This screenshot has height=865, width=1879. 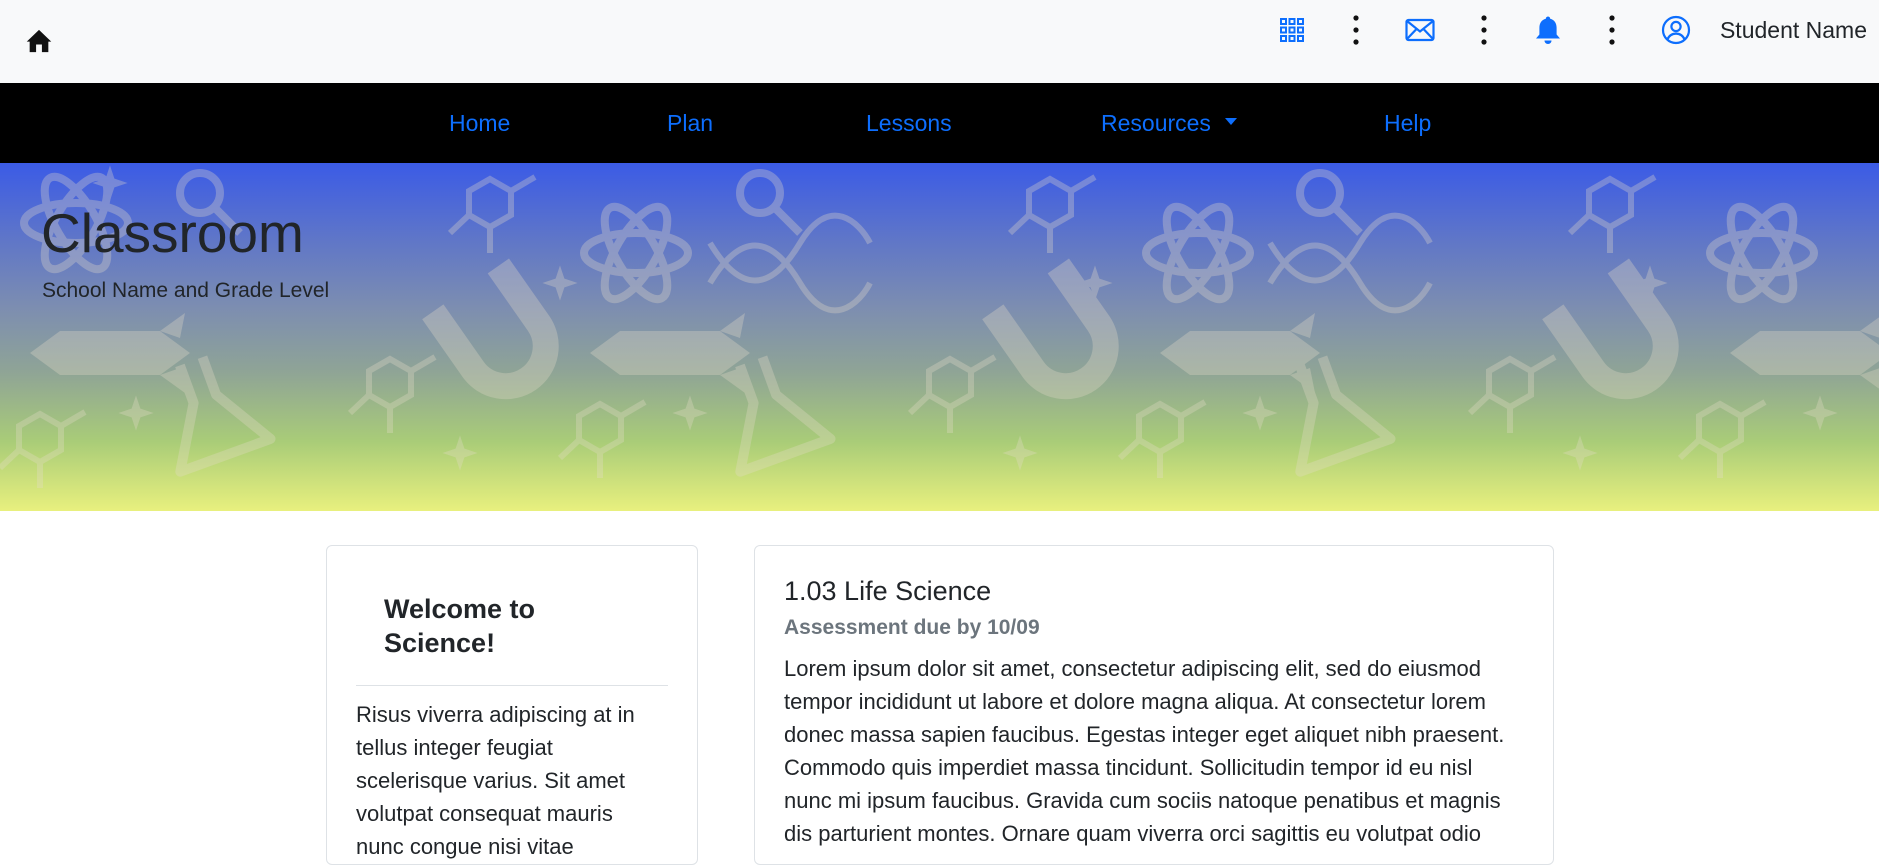 What do you see at coordinates (912, 627) in the screenshot?
I see `lesson-due-date: Assessment due by 10/09` at bounding box center [912, 627].